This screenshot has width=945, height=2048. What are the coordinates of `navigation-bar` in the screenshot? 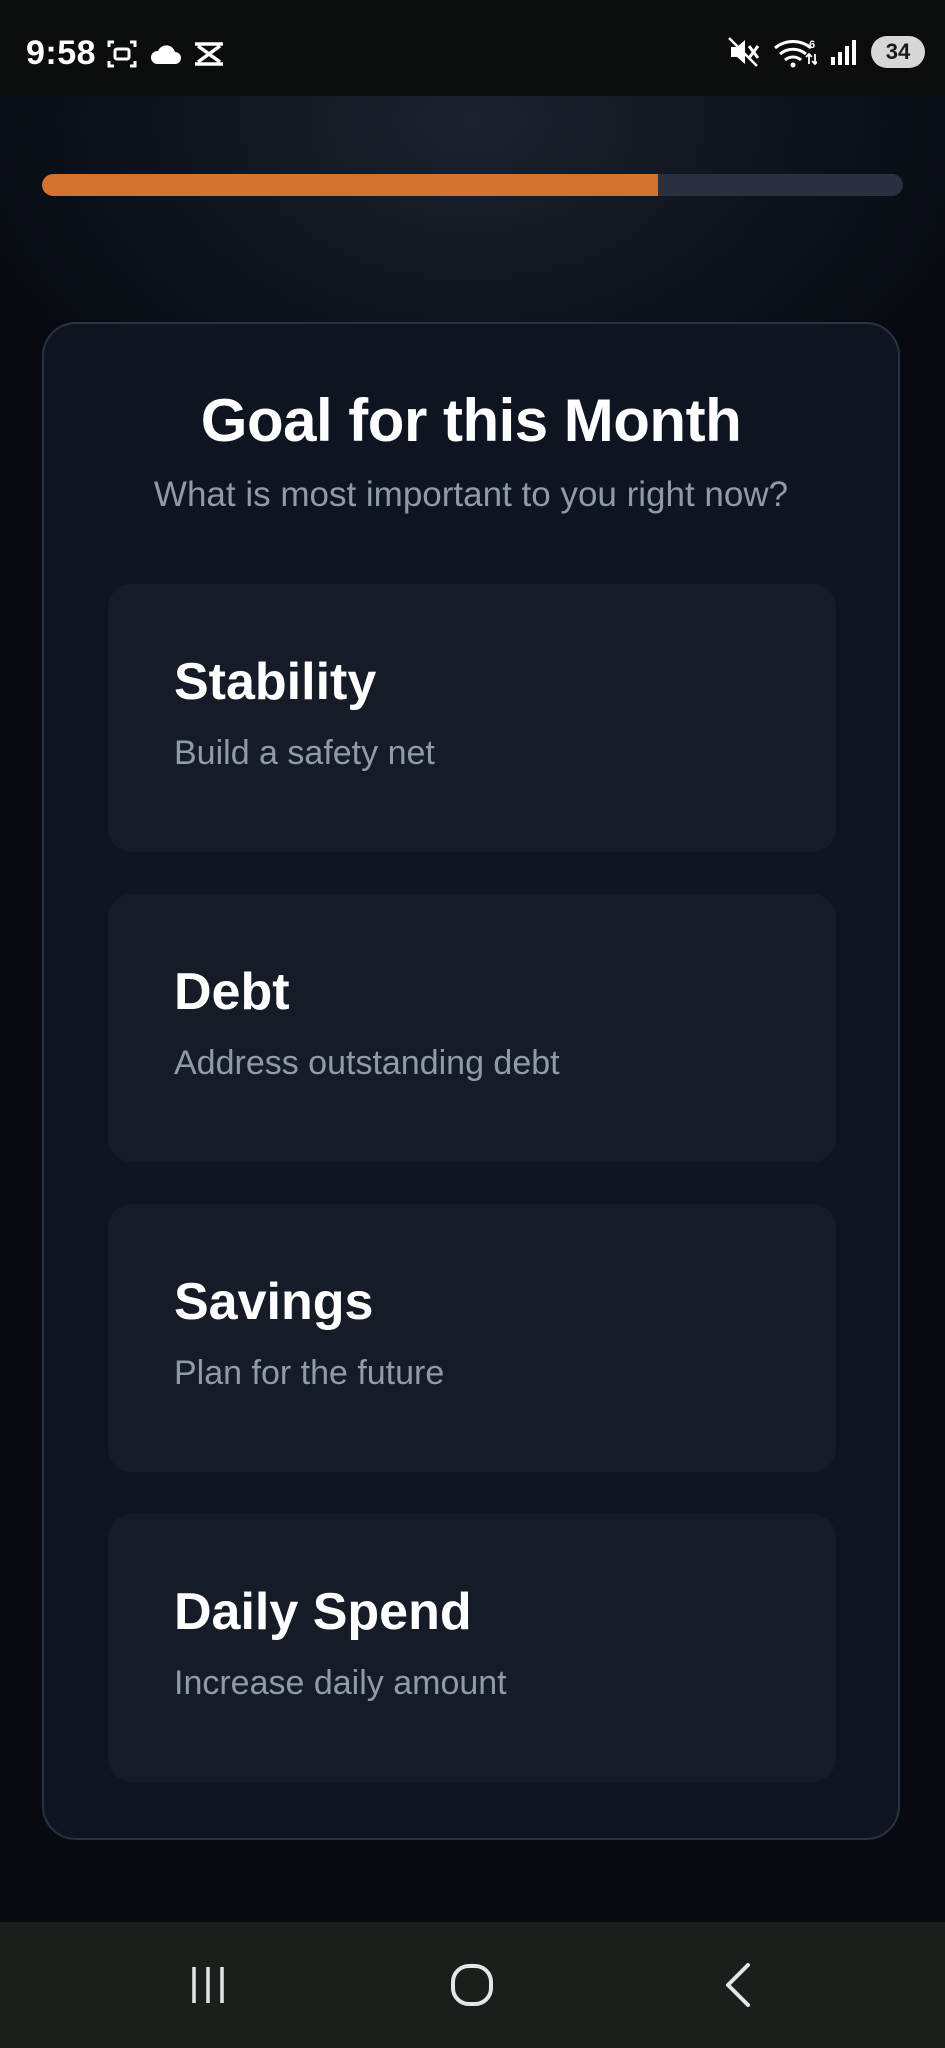 It's located at (472, 1985).